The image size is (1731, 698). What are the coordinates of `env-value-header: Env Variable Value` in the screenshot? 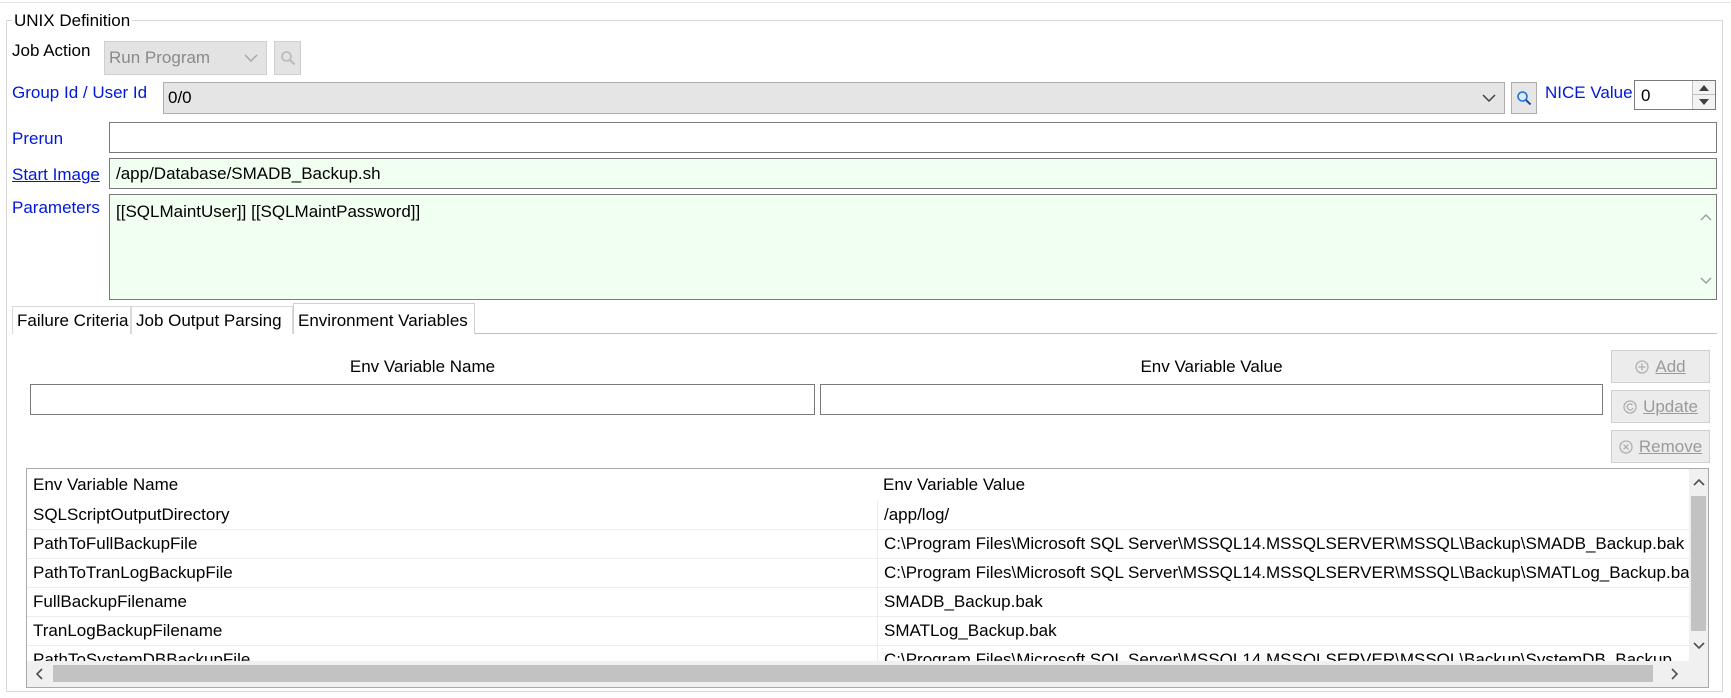 It's located at (1211, 366).